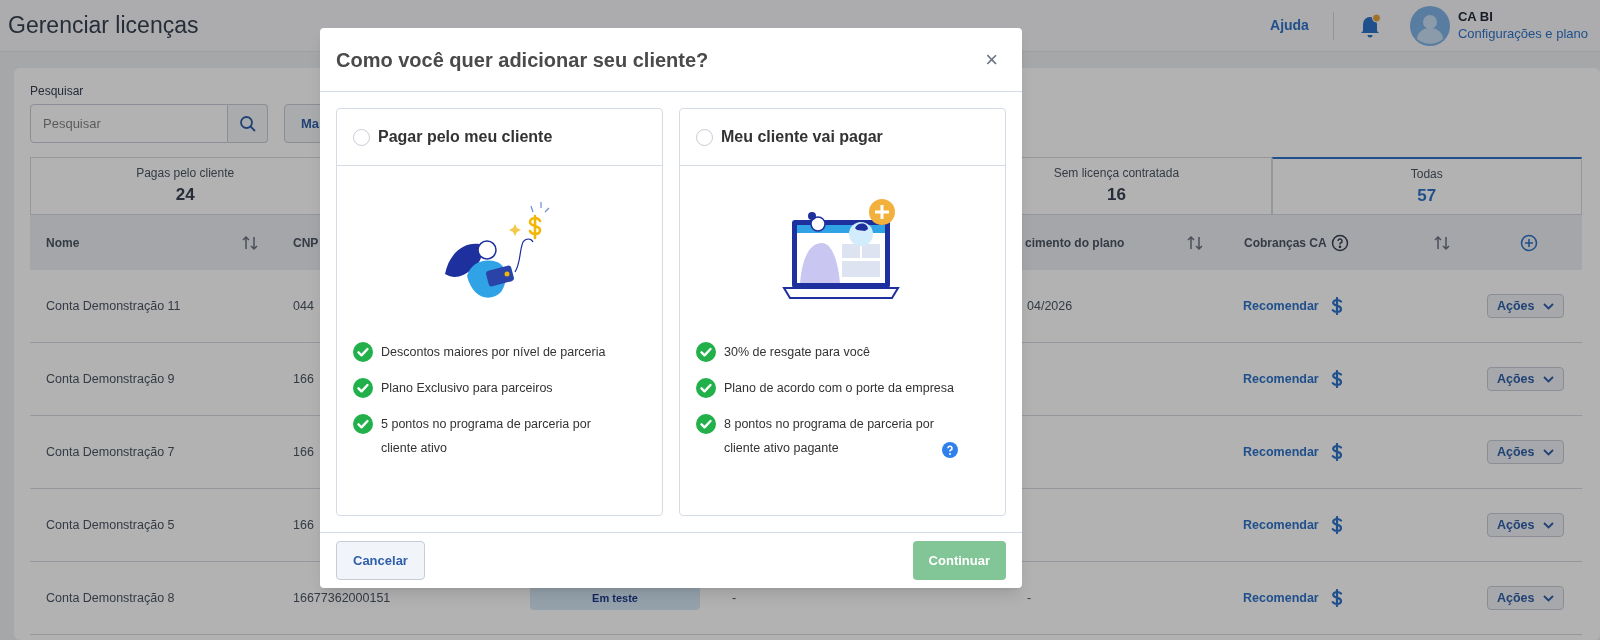 This screenshot has height=640, width=1600. What do you see at coordinates (797, 352) in the screenshot?
I see `benefit-text: 30% de resgate para você` at bounding box center [797, 352].